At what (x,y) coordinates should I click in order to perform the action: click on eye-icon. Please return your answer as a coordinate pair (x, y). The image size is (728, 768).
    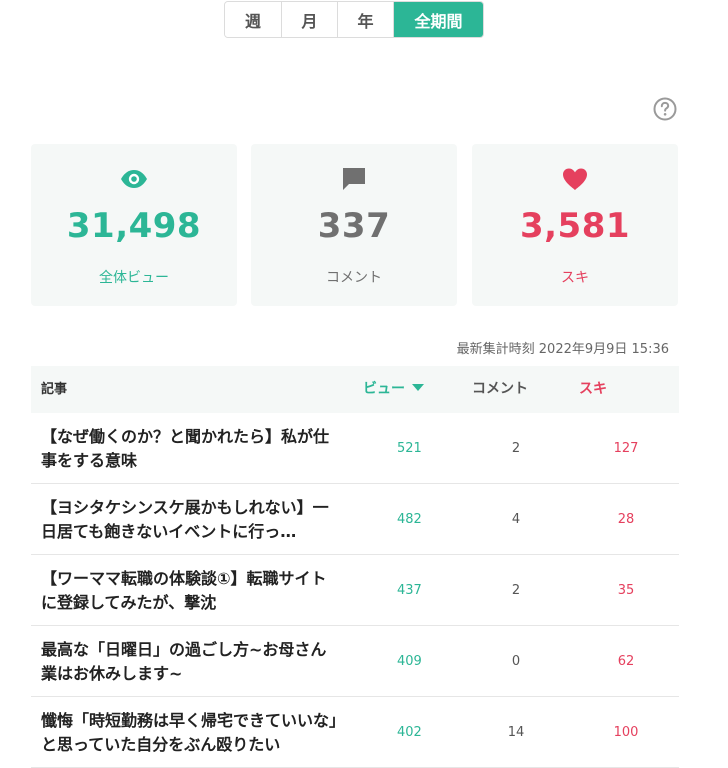
    Looking at the image, I should click on (134, 179).